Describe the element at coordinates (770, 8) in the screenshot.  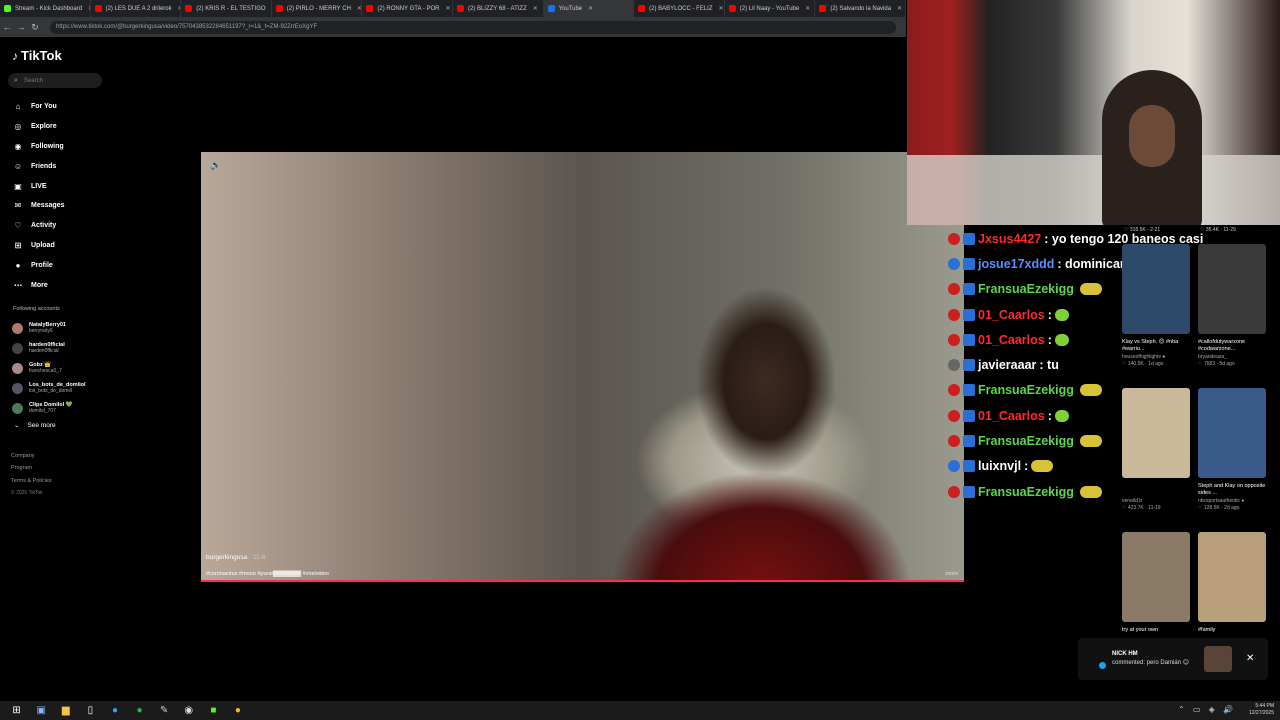
I see `browser-tab: (2) Lil Naay - YouTube ✕` at that location.